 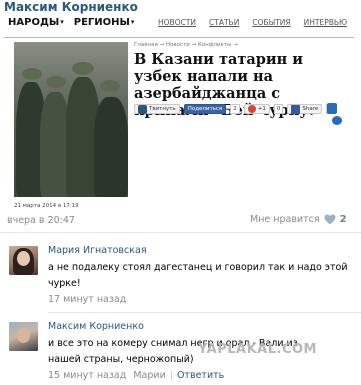 I want to click on facebook-share-button: Share, so click(x=305, y=109).